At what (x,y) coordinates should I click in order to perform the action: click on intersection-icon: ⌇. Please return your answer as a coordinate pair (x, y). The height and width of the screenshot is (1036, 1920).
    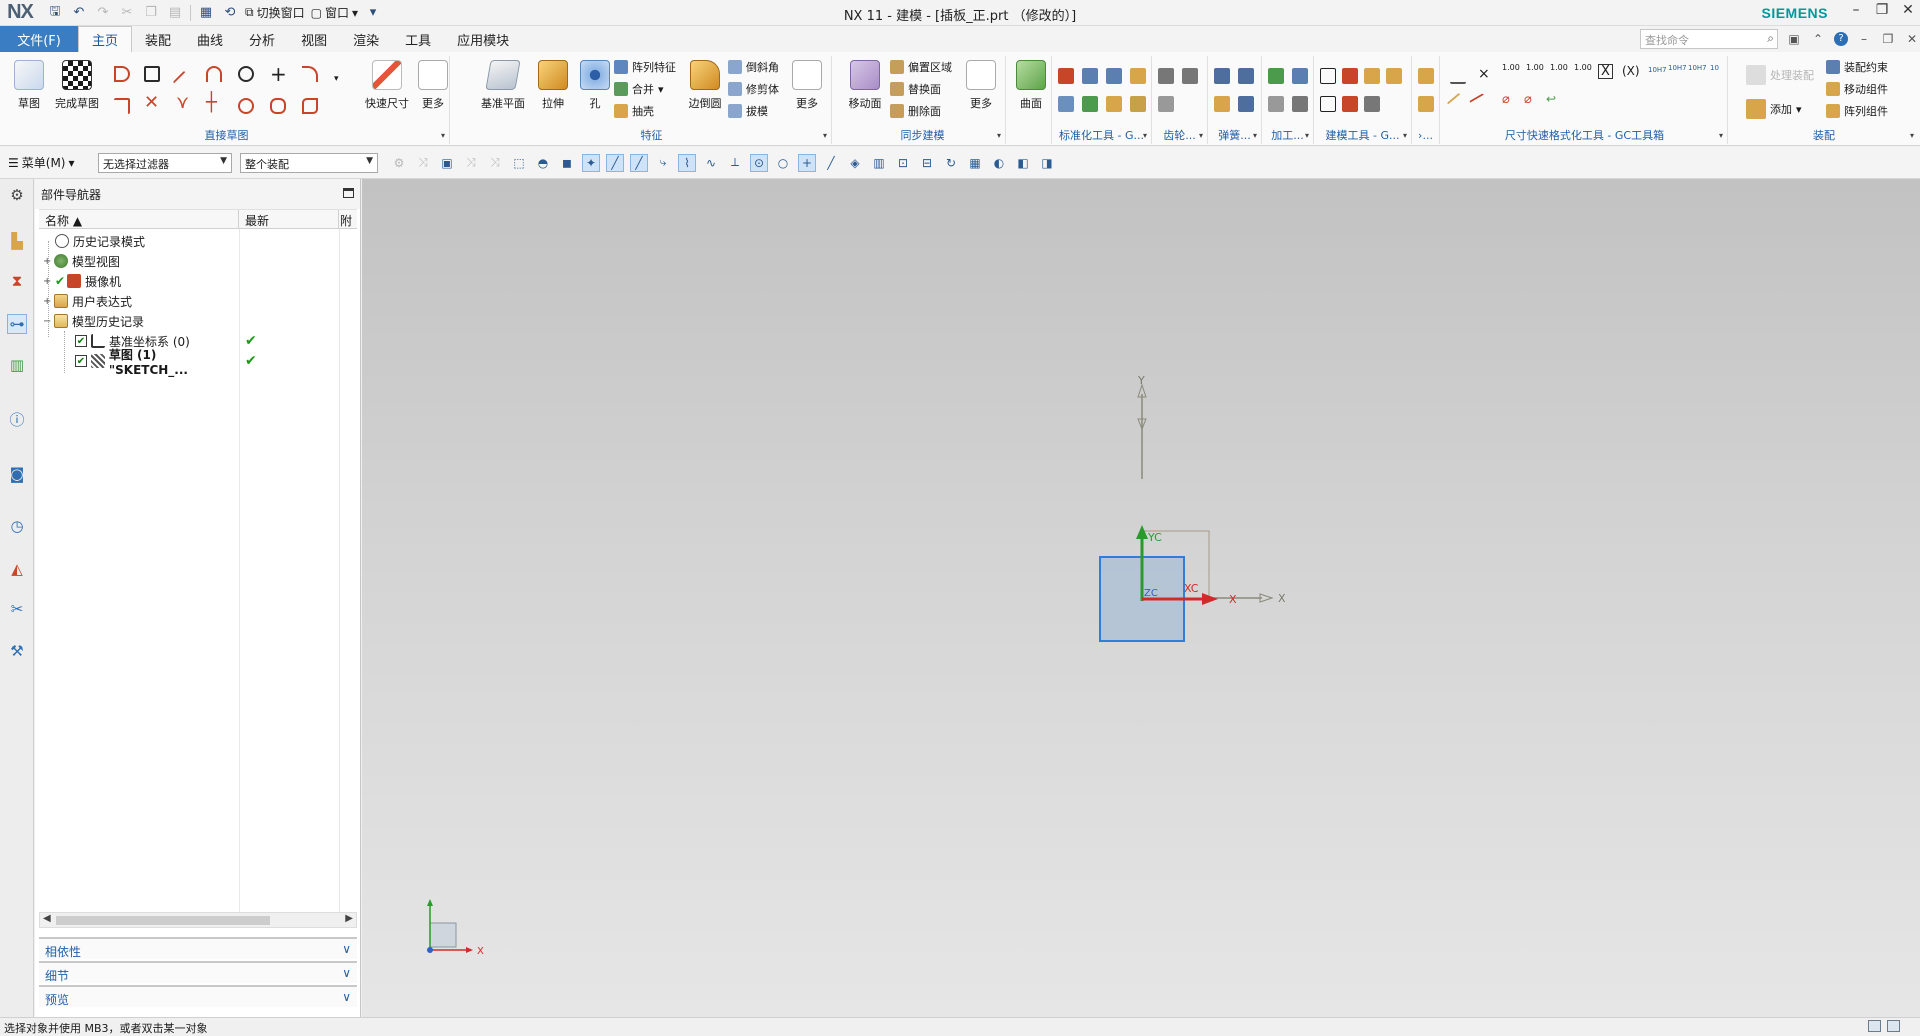
    Looking at the image, I should click on (687, 162).